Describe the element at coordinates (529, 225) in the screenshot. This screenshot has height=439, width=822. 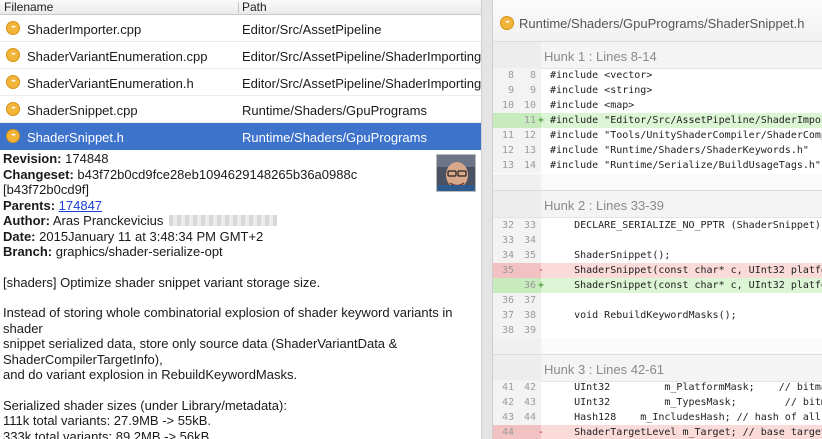
I see `new-line-number: 33` at that location.